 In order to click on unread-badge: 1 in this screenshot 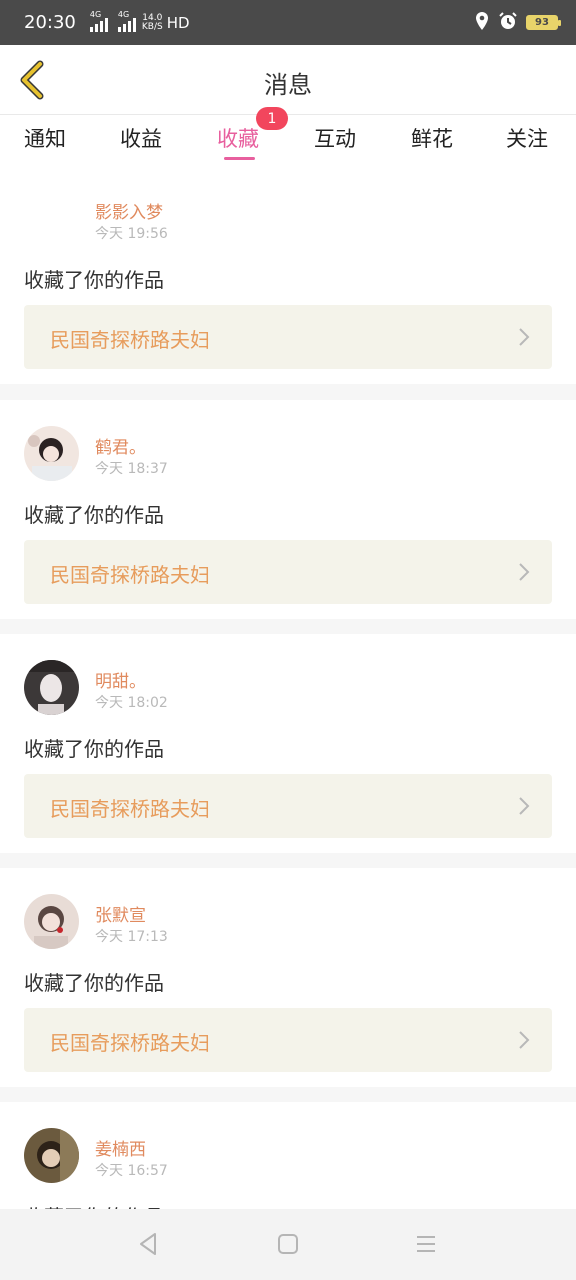, I will do `click(272, 118)`.